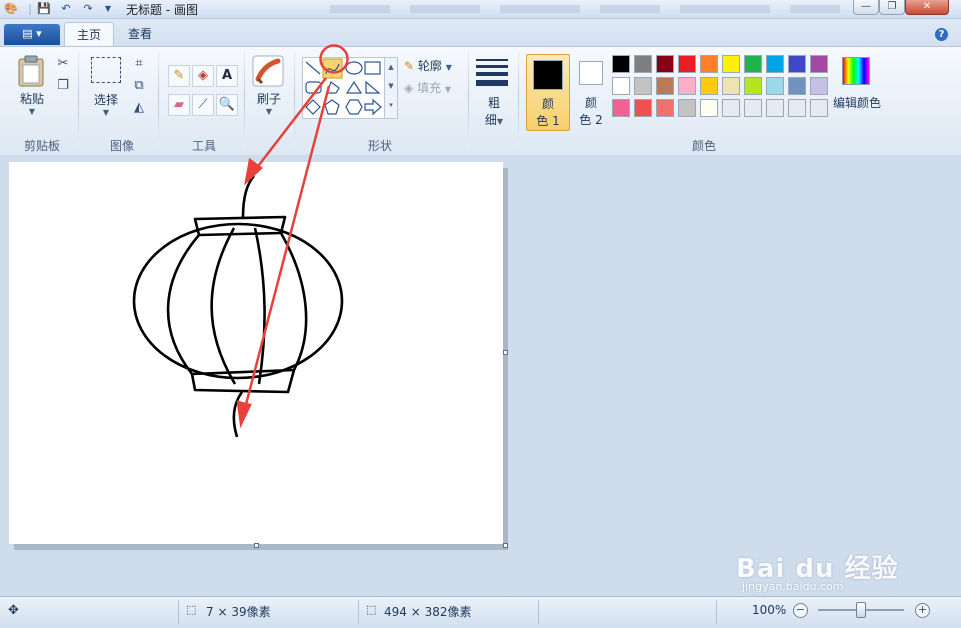 The height and width of the screenshot is (628, 961). Describe the element at coordinates (203, 105) in the screenshot. I see `color-picker-icon: ⟋` at that location.